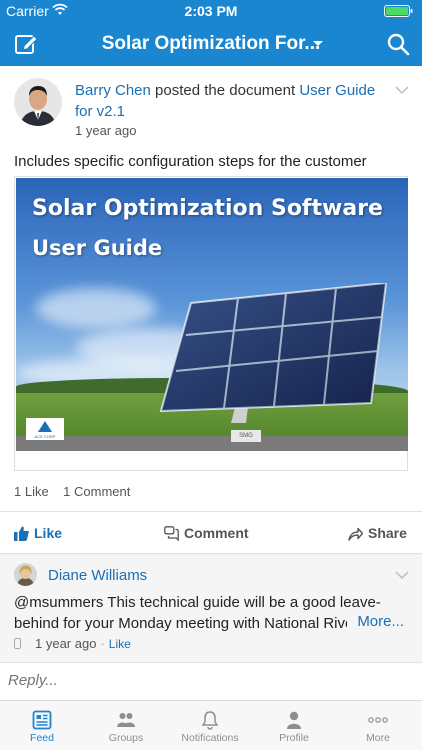  I want to click on thumbs-up-icon, so click(21, 533).